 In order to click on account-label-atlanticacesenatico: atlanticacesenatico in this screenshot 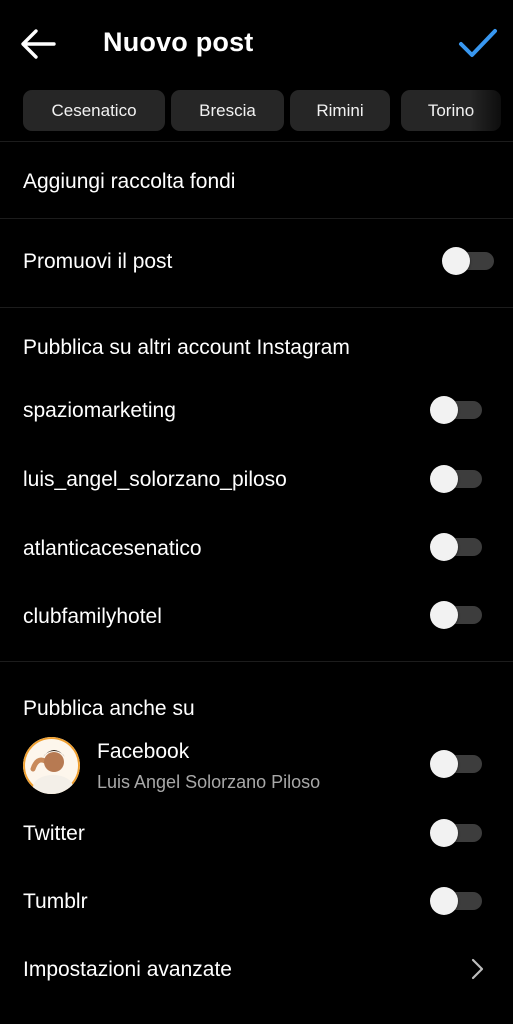, I will do `click(112, 548)`.